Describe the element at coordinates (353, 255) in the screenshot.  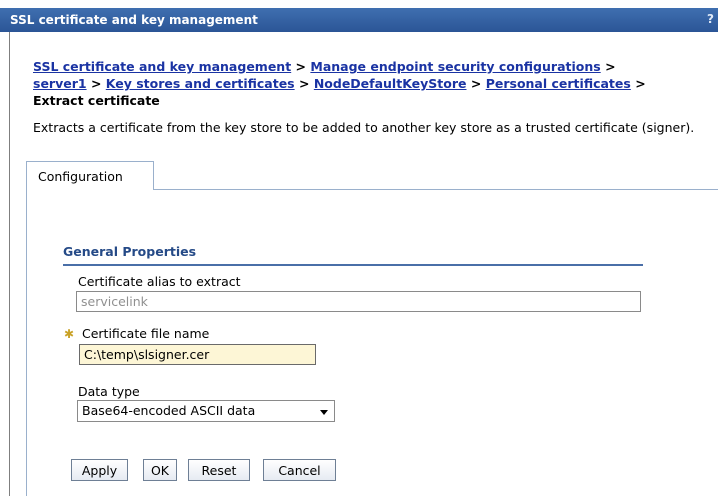
I see `section-title-general-properties: General Properties` at that location.